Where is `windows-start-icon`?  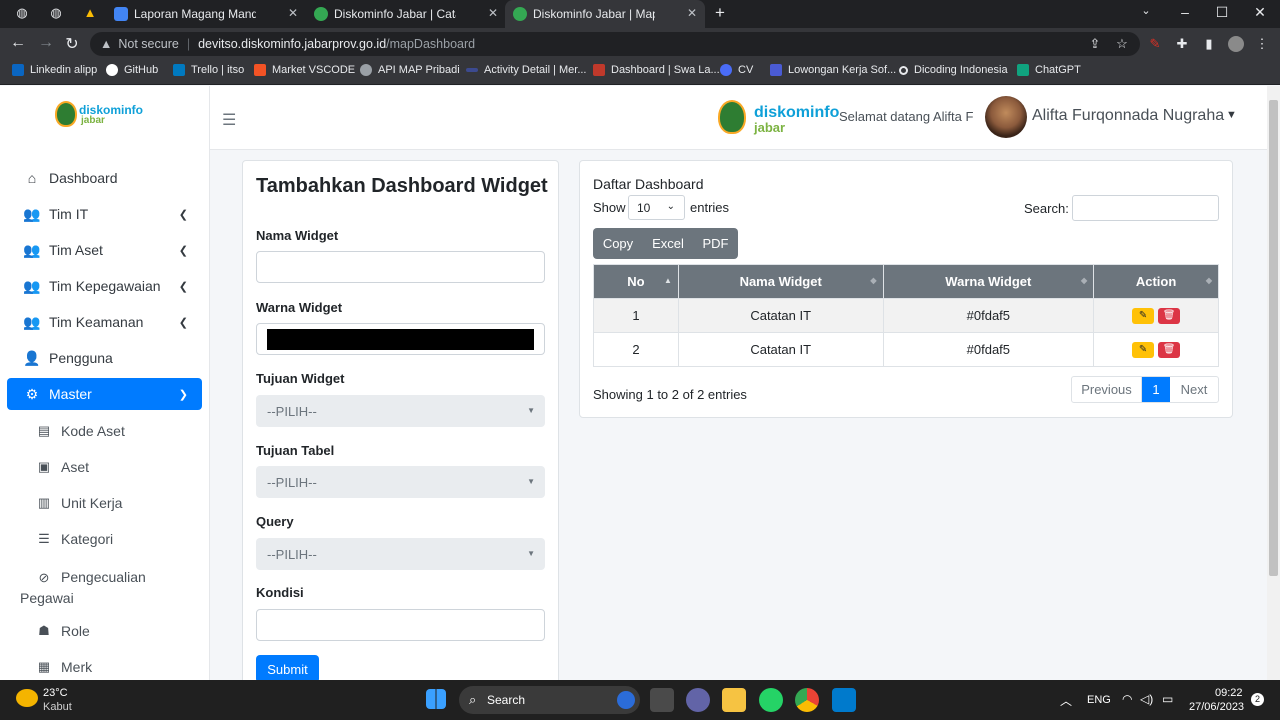 windows-start-icon is located at coordinates (436, 699).